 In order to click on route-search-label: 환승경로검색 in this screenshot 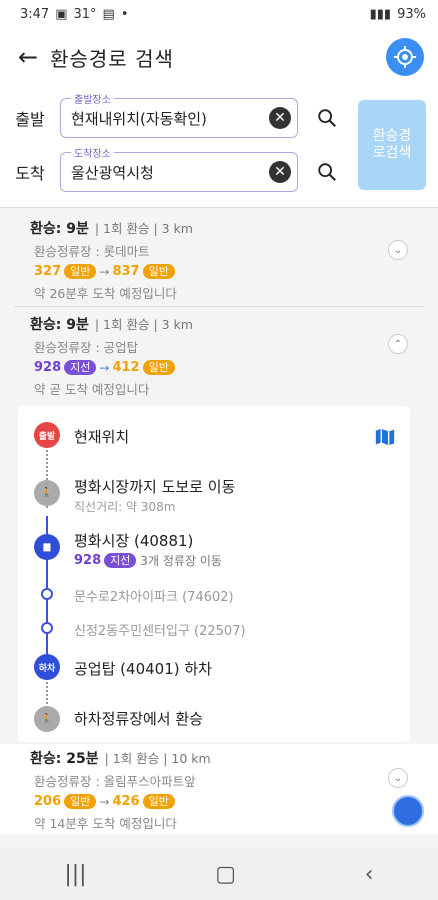, I will do `click(392, 144)`.